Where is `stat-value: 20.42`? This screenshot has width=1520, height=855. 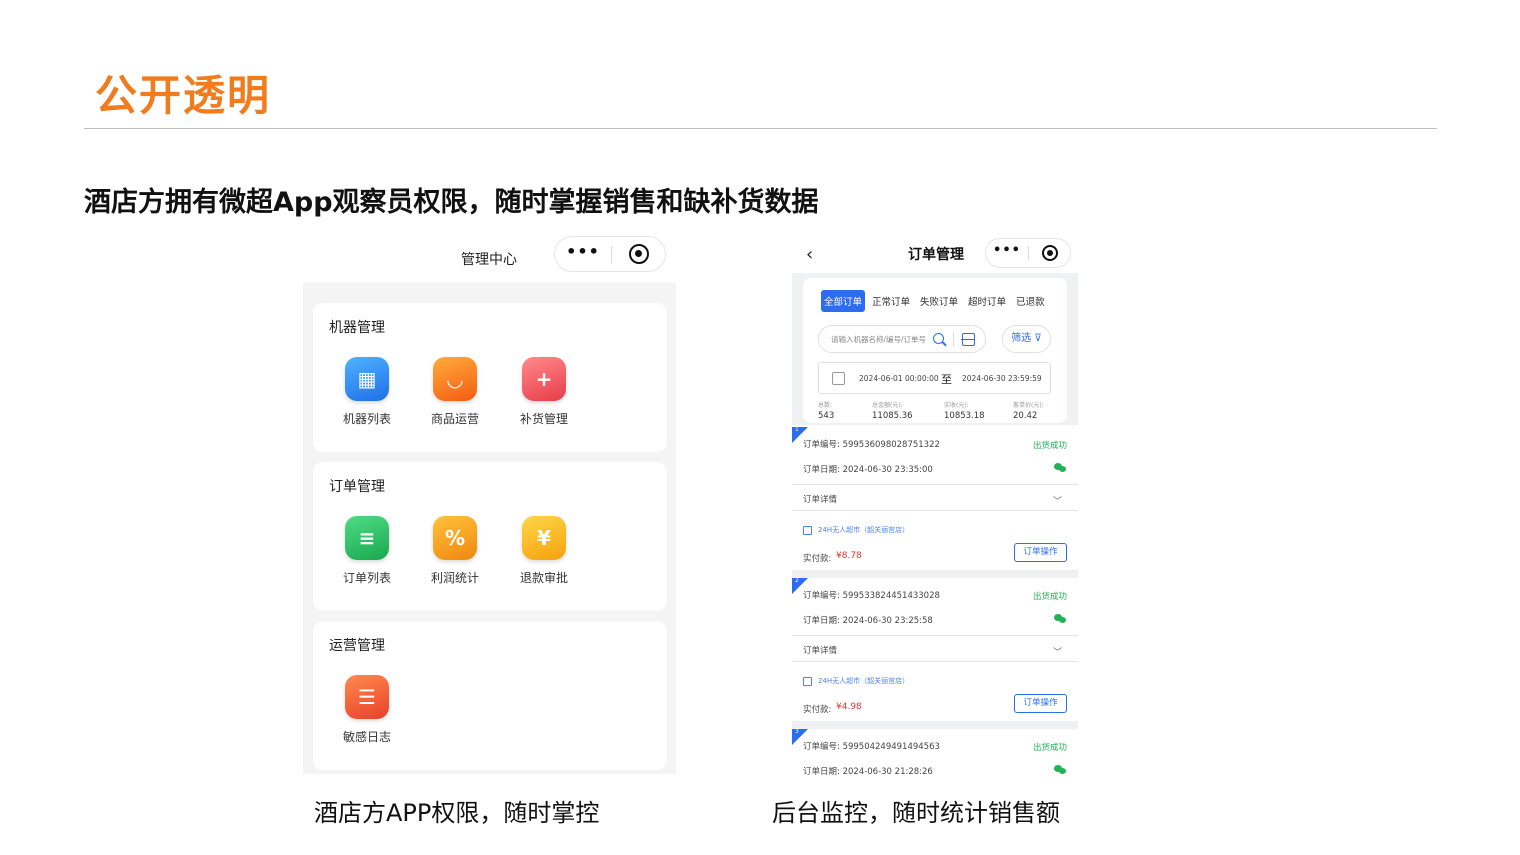 stat-value: 20.42 is located at coordinates (1025, 416).